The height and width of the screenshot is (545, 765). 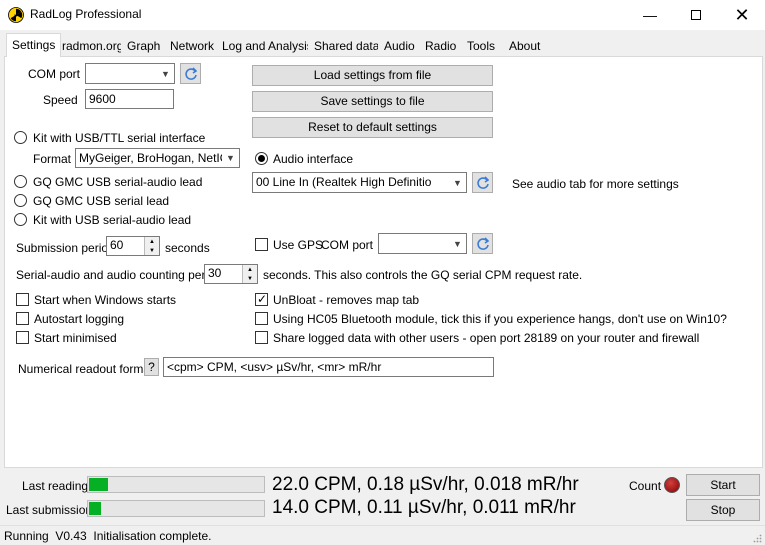 What do you see at coordinates (65, 248) in the screenshot?
I see `submission-period-label: Submission period` at bounding box center [65, 248].